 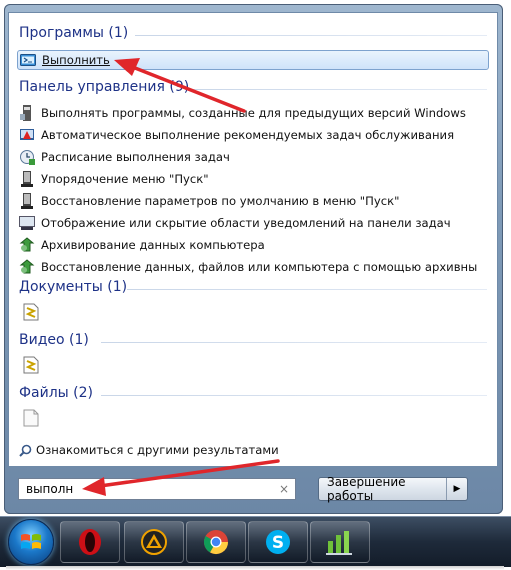 I want to click on result-task-scheduler: Расписание выполнения задач, so click(x=248, y=157).